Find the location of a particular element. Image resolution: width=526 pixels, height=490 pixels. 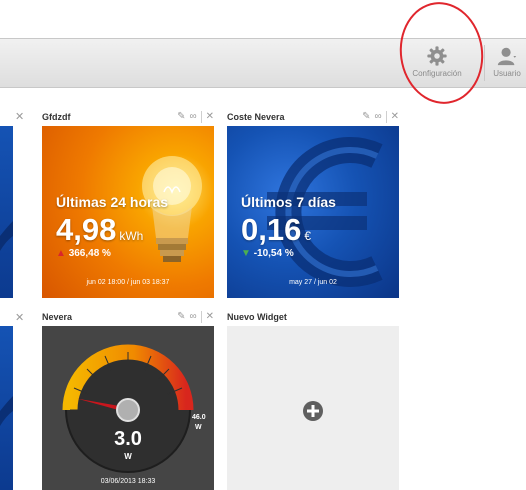

period-label: Últimas 24 horas is located at coordinates (112, 202).